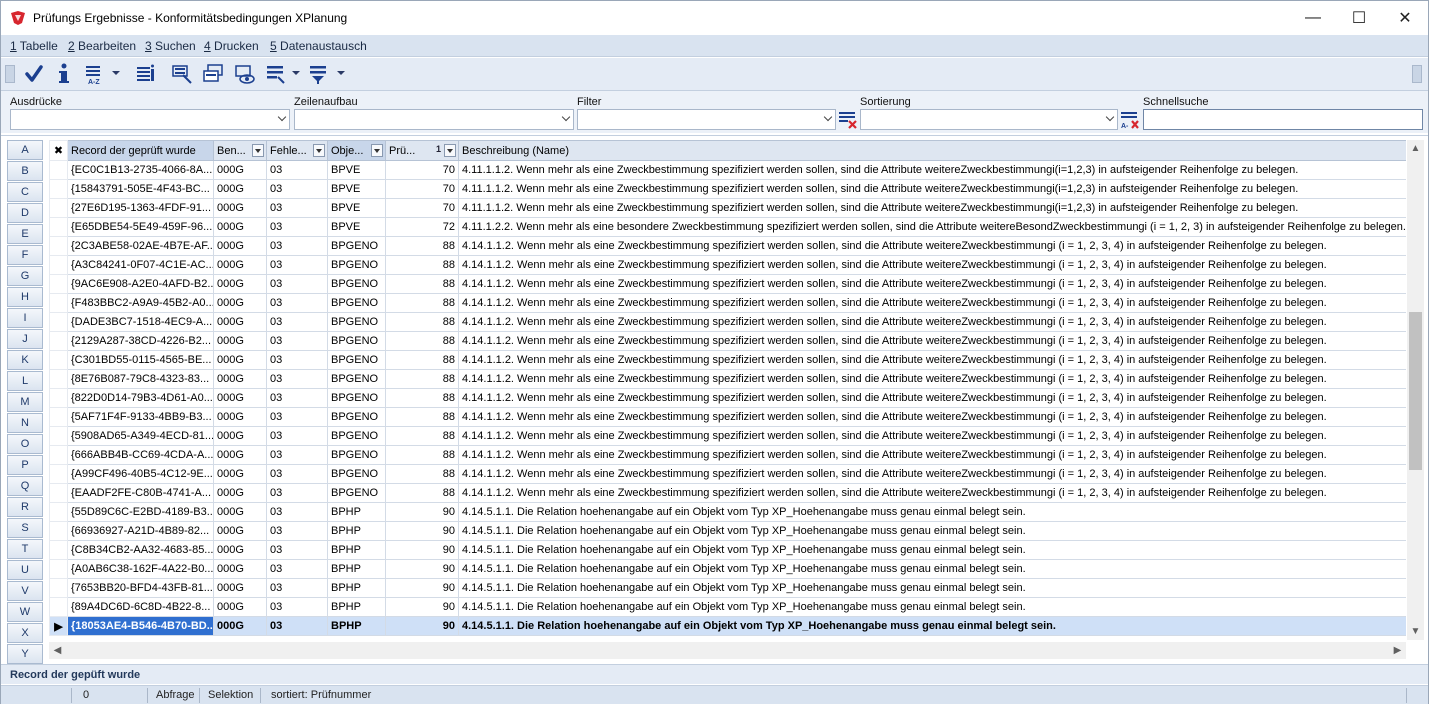  Describe the element at coordinates (932, 150) in the screenshot. I see `column-header-beschreibung: Beschreibung (Name)` at that location.